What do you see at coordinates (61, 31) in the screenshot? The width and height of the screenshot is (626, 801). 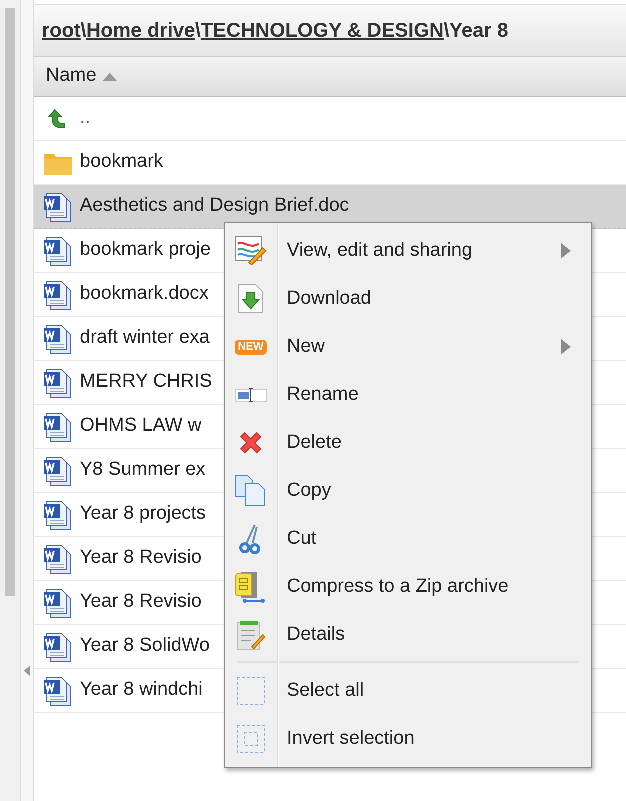 I see `breadcrumb-link: root` at bounding box center [61, 31].